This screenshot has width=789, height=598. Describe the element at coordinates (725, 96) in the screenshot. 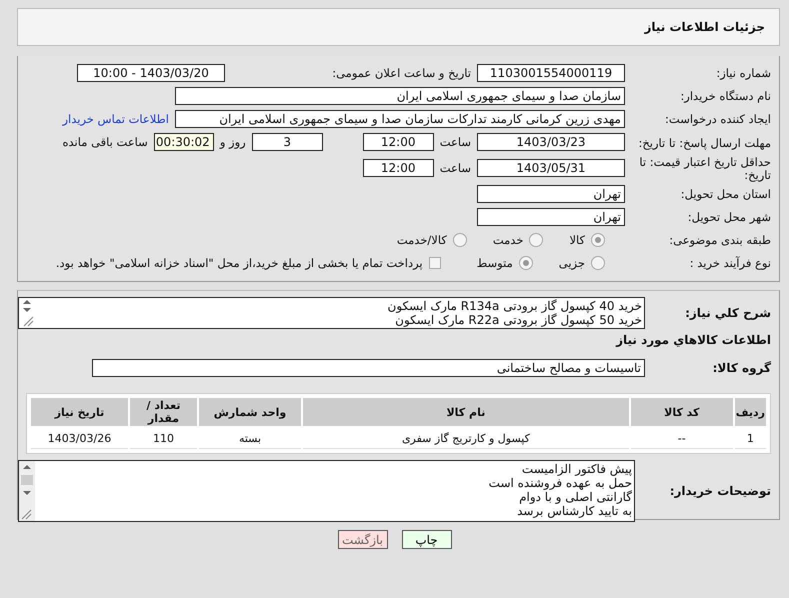

I see `field-label: نام دستگاه خریدار:` at that location.